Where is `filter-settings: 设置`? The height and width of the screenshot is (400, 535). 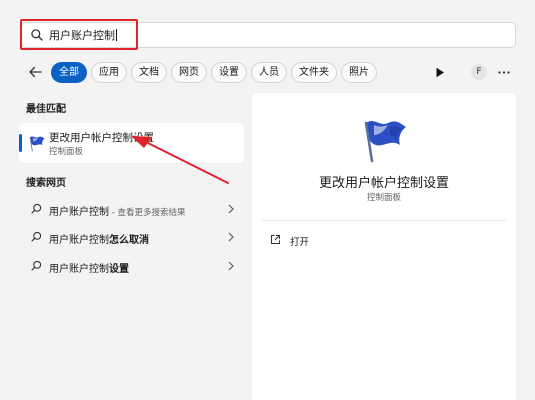 filter-settings: 设置 is located at coordinates (229, 72).